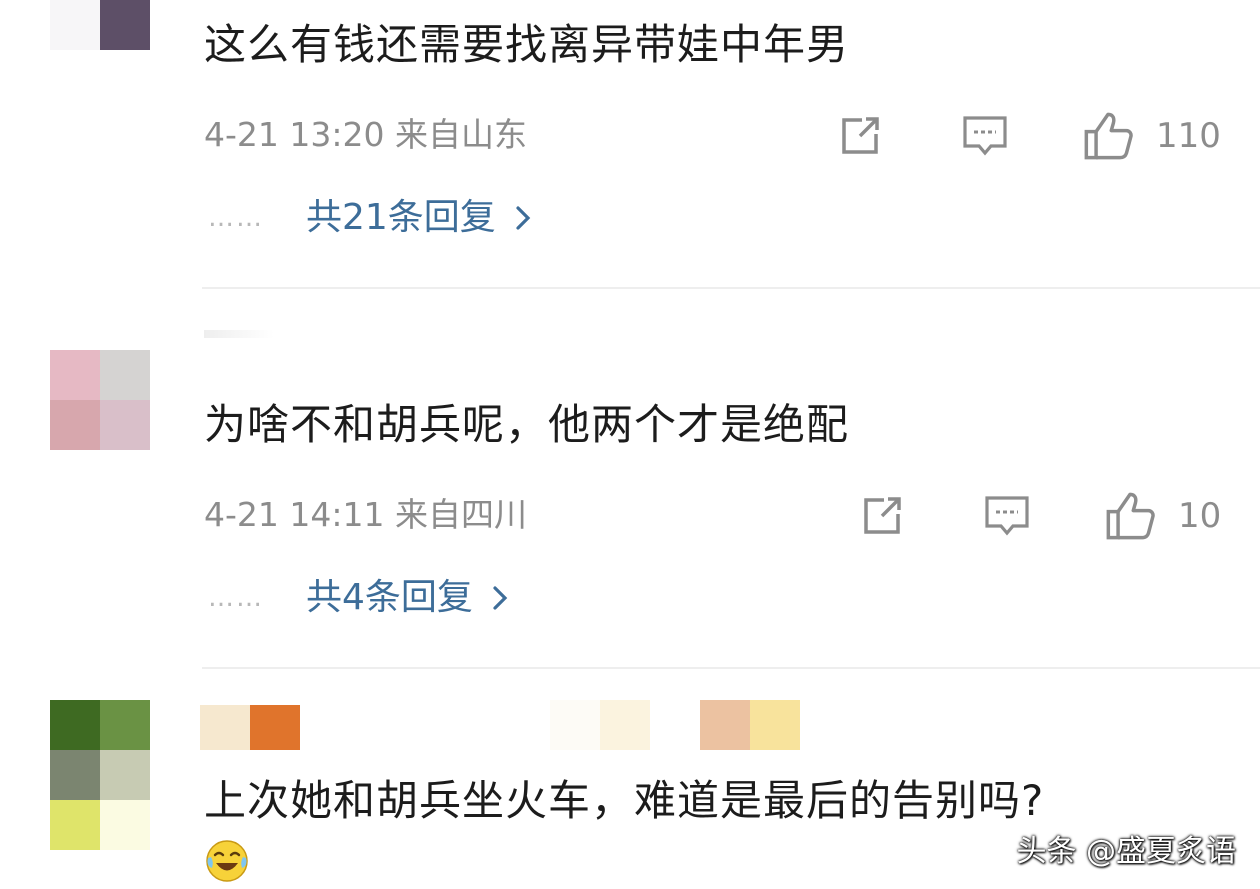  I want to click on view-replies-link: 共4条回复, so click(407, 598).